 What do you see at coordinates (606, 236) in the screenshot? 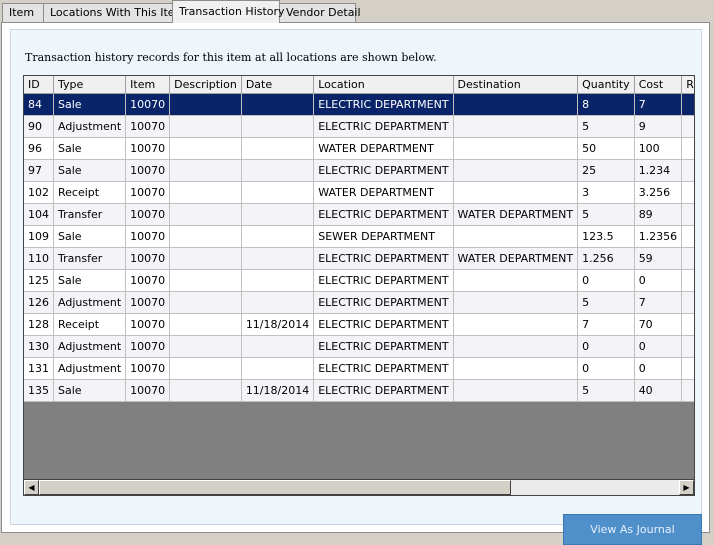
I see `table-cell: 123.5` at bounding box center [606, 236].